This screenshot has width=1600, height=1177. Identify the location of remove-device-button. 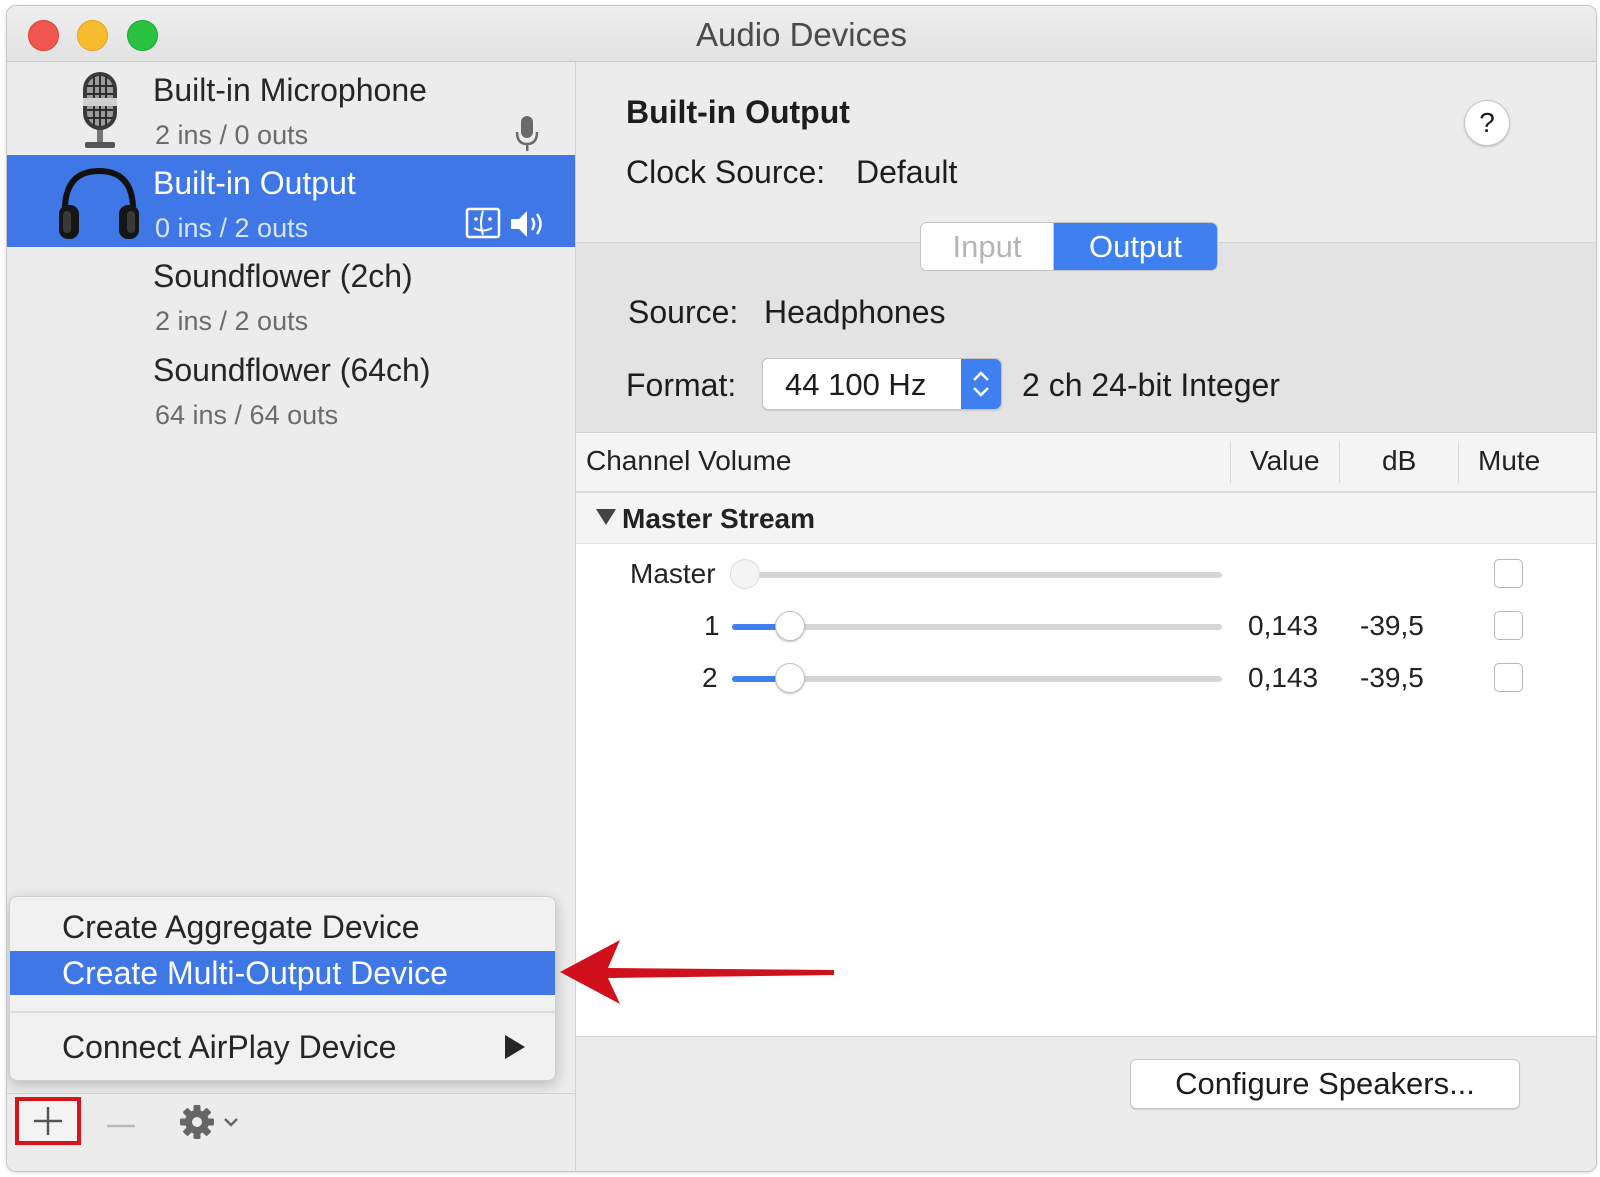
(121, 1122).